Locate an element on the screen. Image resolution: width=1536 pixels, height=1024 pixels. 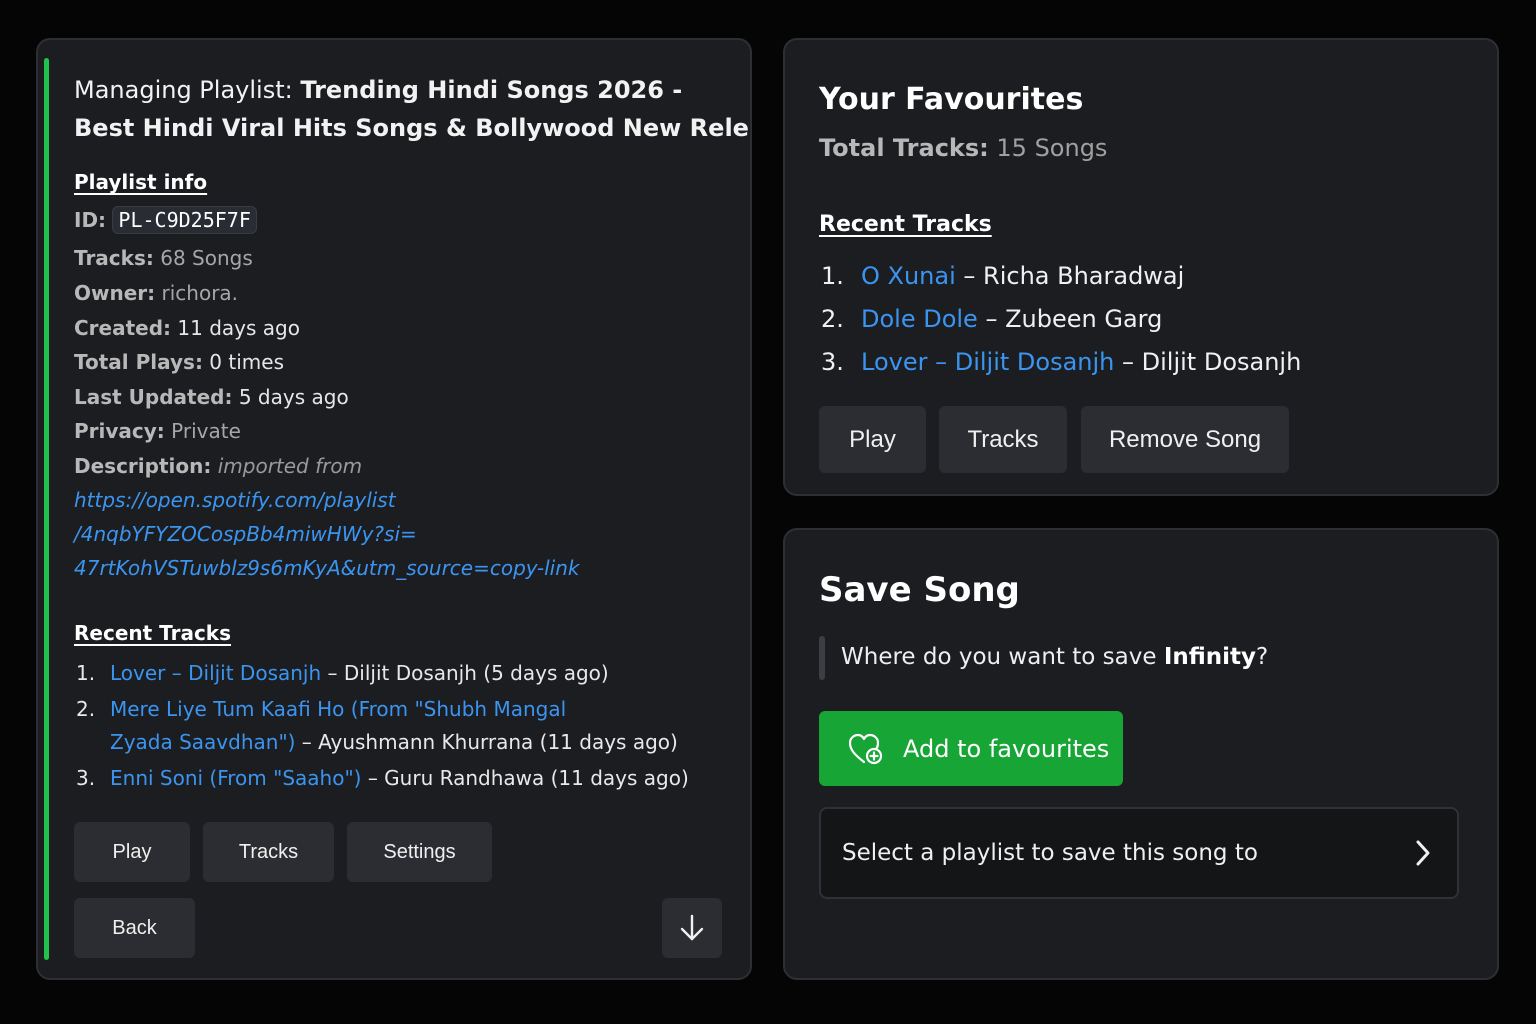
accent-bar is located at coordinates (46, 509).